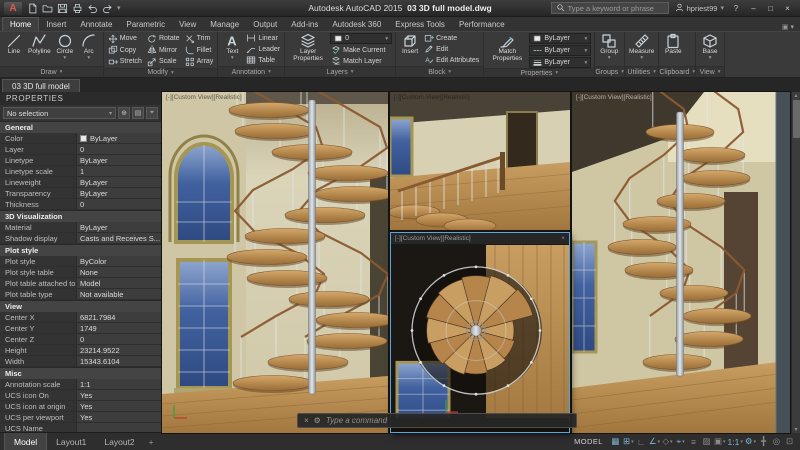 Image resolution: width=800 pixels, height=450 pixels. Describe the element at coordinates (118, 138) in the screenshot. I see `property-value-color: ByLayer` at that location.